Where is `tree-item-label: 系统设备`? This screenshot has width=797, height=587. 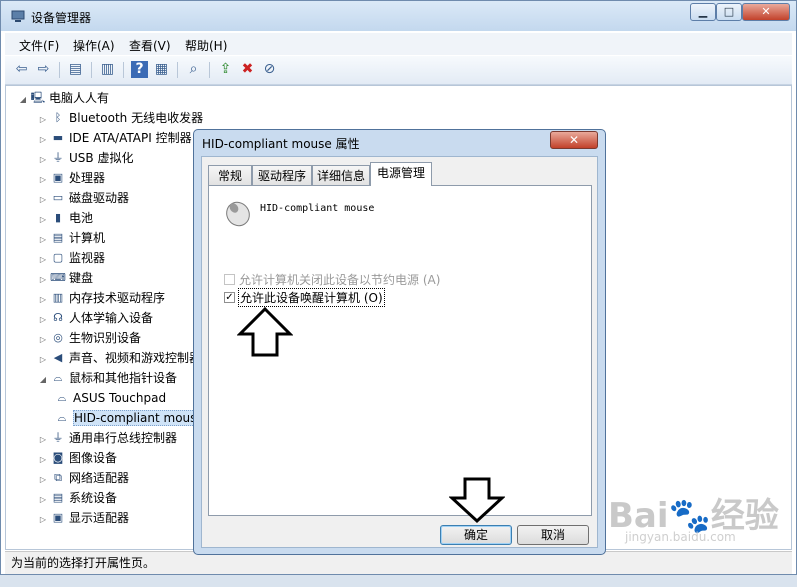
tree-item-label: 系统设备 is located at coordinates (93, 498).